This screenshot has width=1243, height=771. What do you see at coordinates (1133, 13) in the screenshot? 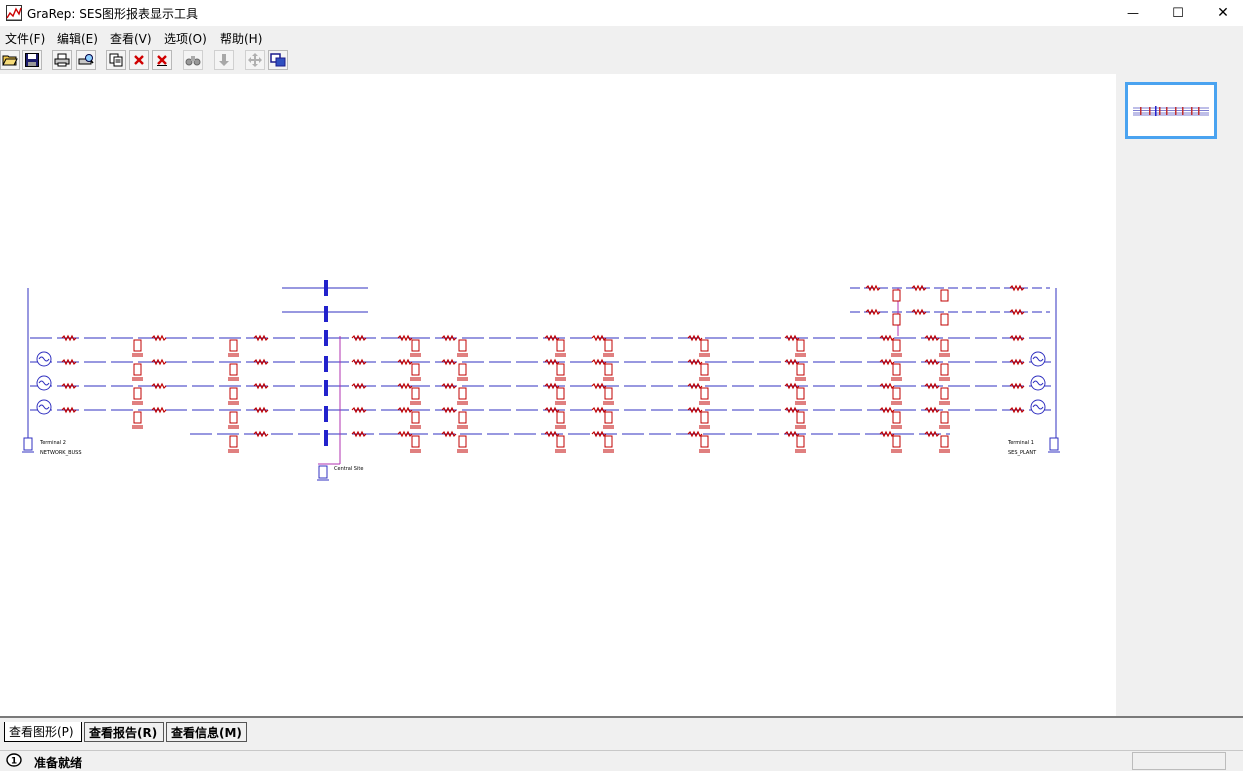
I see `minimize-button: —` at bounding box center [1133, 13].